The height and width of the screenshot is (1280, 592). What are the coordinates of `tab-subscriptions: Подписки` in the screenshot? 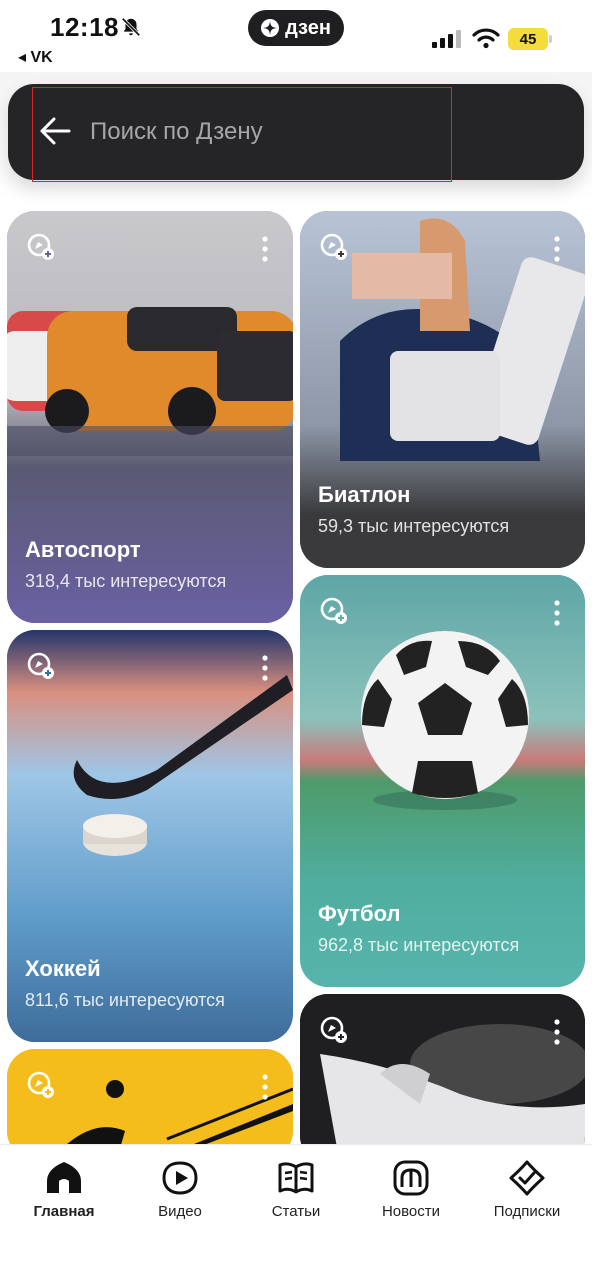 It's located at (527, 1194).